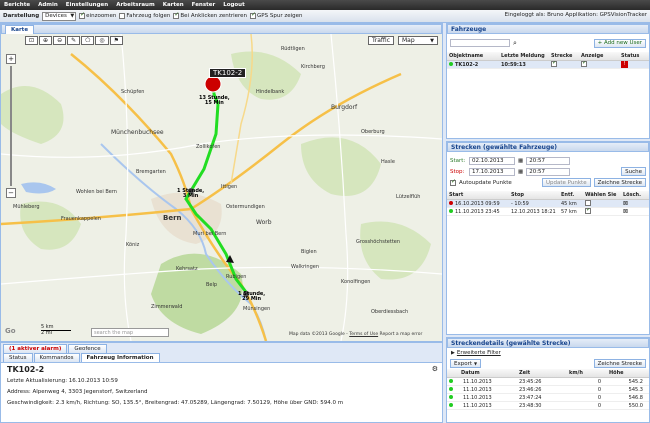 This screenshot has width=650, height=423. Describe the element at coordinates (584, 64) in the screenshot. I see `anzeige-checkbox` at that location.